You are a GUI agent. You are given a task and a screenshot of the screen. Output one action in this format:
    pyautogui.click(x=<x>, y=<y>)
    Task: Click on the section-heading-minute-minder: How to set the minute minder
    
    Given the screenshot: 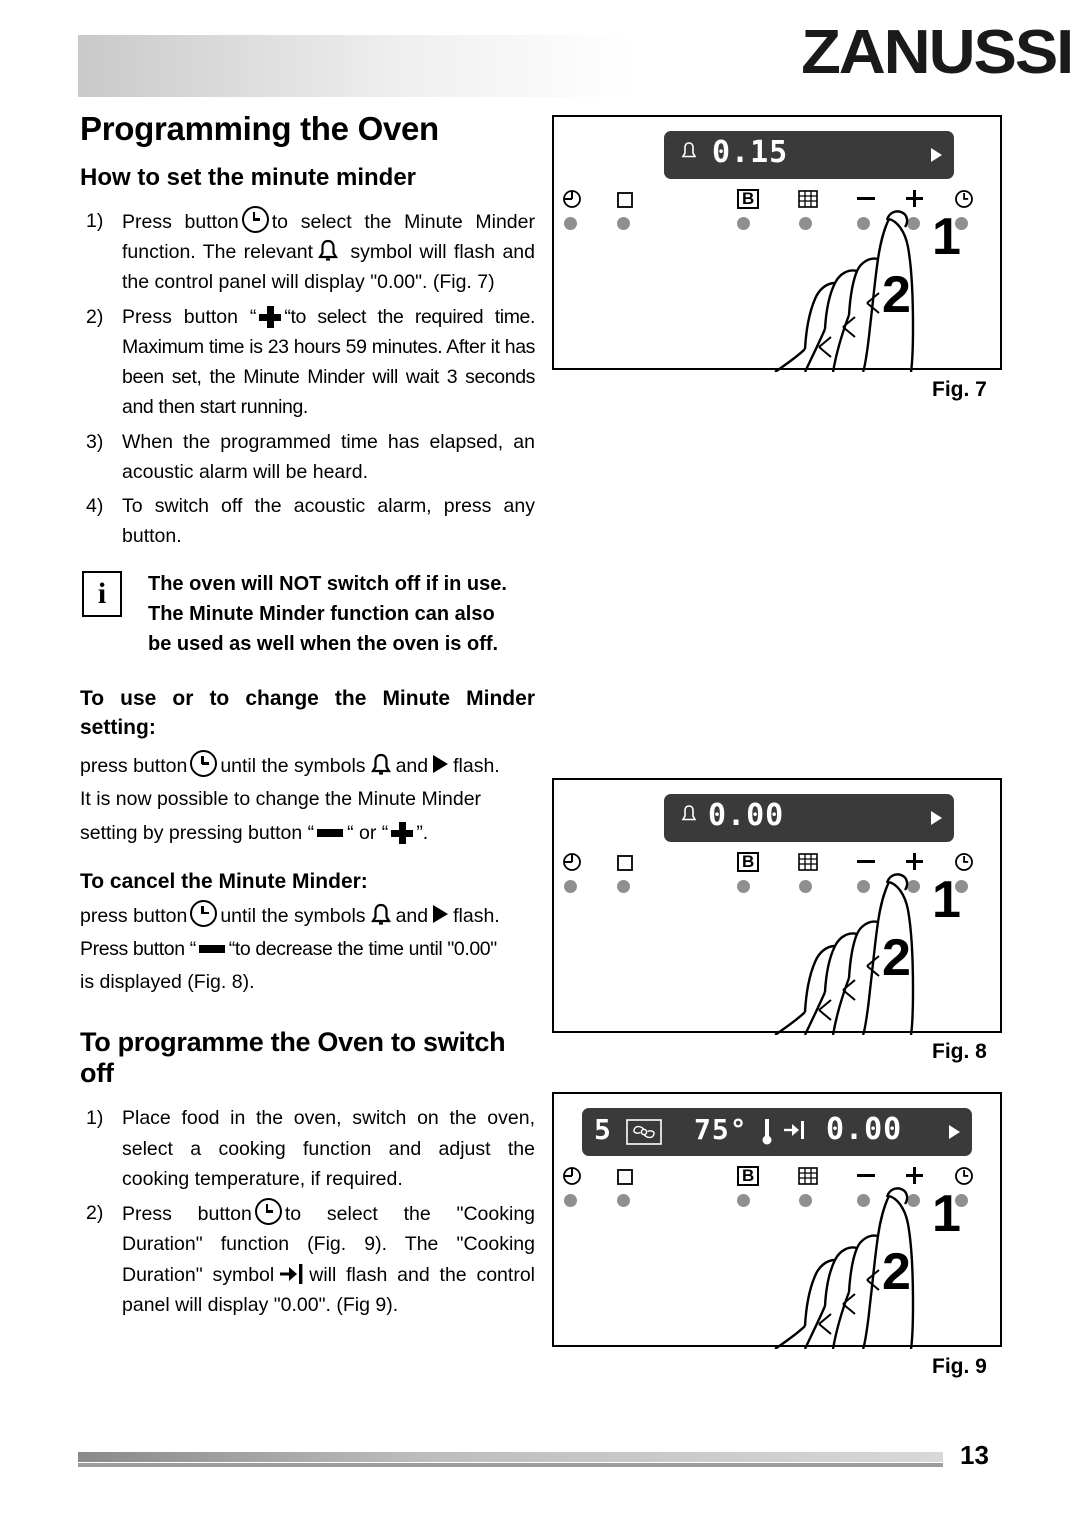 What is the action you would take?
    pyautogui.click(x=248, y=177)
    